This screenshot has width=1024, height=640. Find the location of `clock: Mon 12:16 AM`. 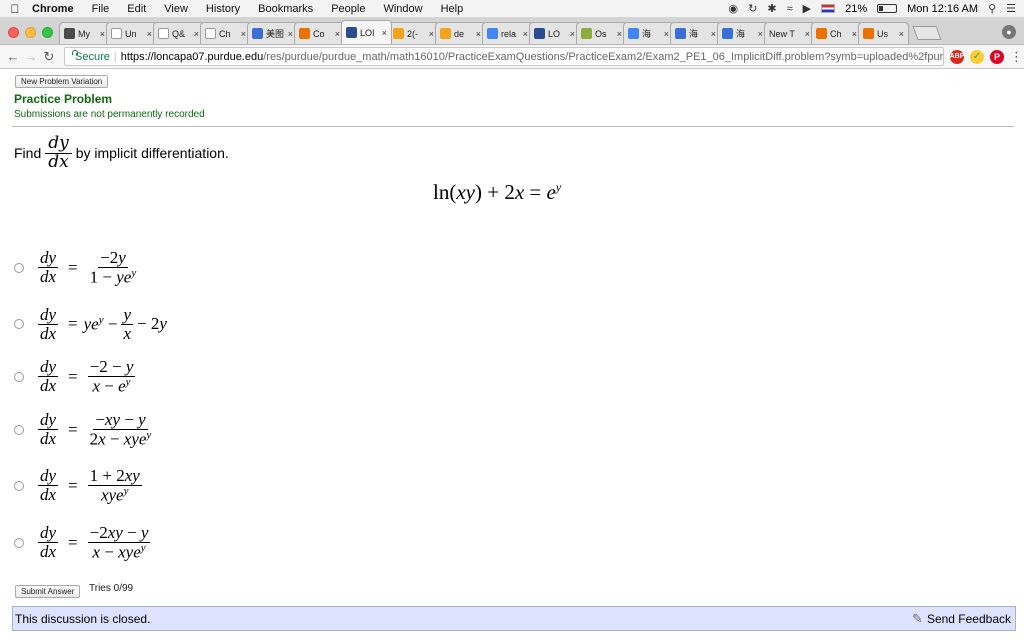

clock: Mon 12:16 AM is located at coordinates (942, 9).